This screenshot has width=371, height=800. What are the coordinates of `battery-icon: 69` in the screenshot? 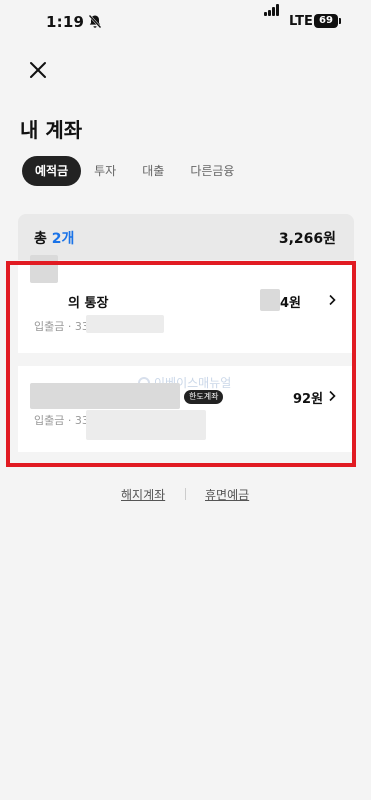 It's located at (327, 21).